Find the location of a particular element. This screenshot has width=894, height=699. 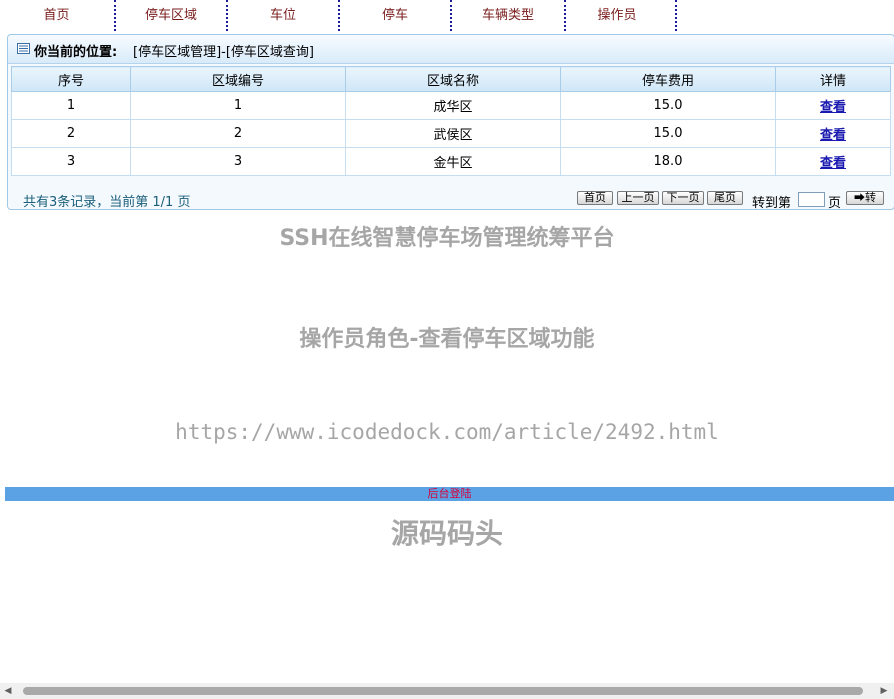

table-row: 1 1 成华区 15.0 查看 is located at coordinates (451, 105).